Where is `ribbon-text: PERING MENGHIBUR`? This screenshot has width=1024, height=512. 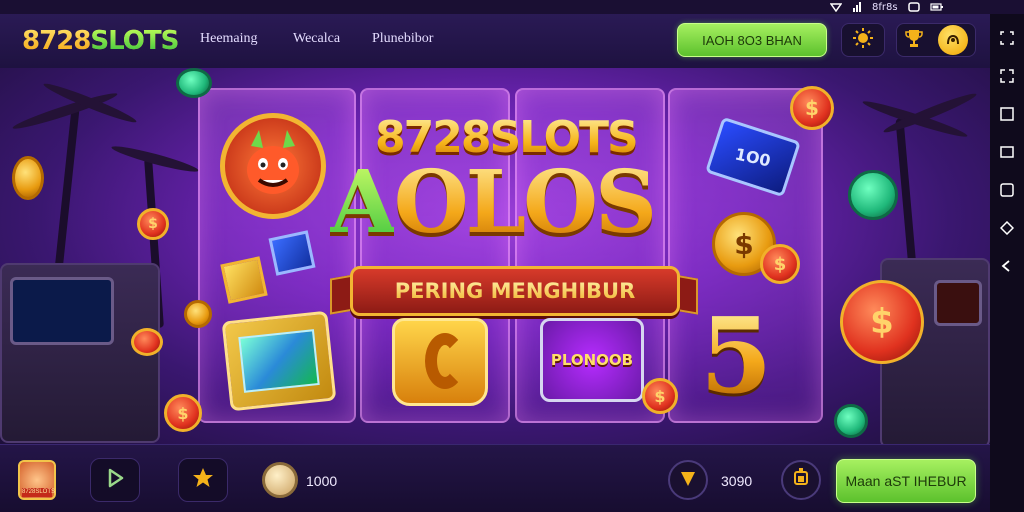 ribbon-text: PERING MENGHIBUR is located at coordinates (515, 291).